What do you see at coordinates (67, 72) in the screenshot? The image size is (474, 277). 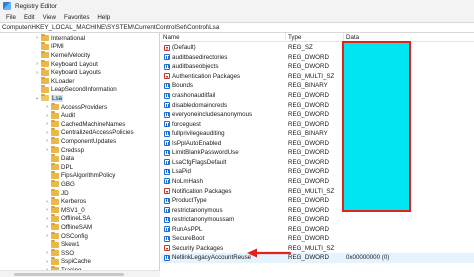 I see `tree-item: › Keyboard Layouts` at bounding box center [67, 72].